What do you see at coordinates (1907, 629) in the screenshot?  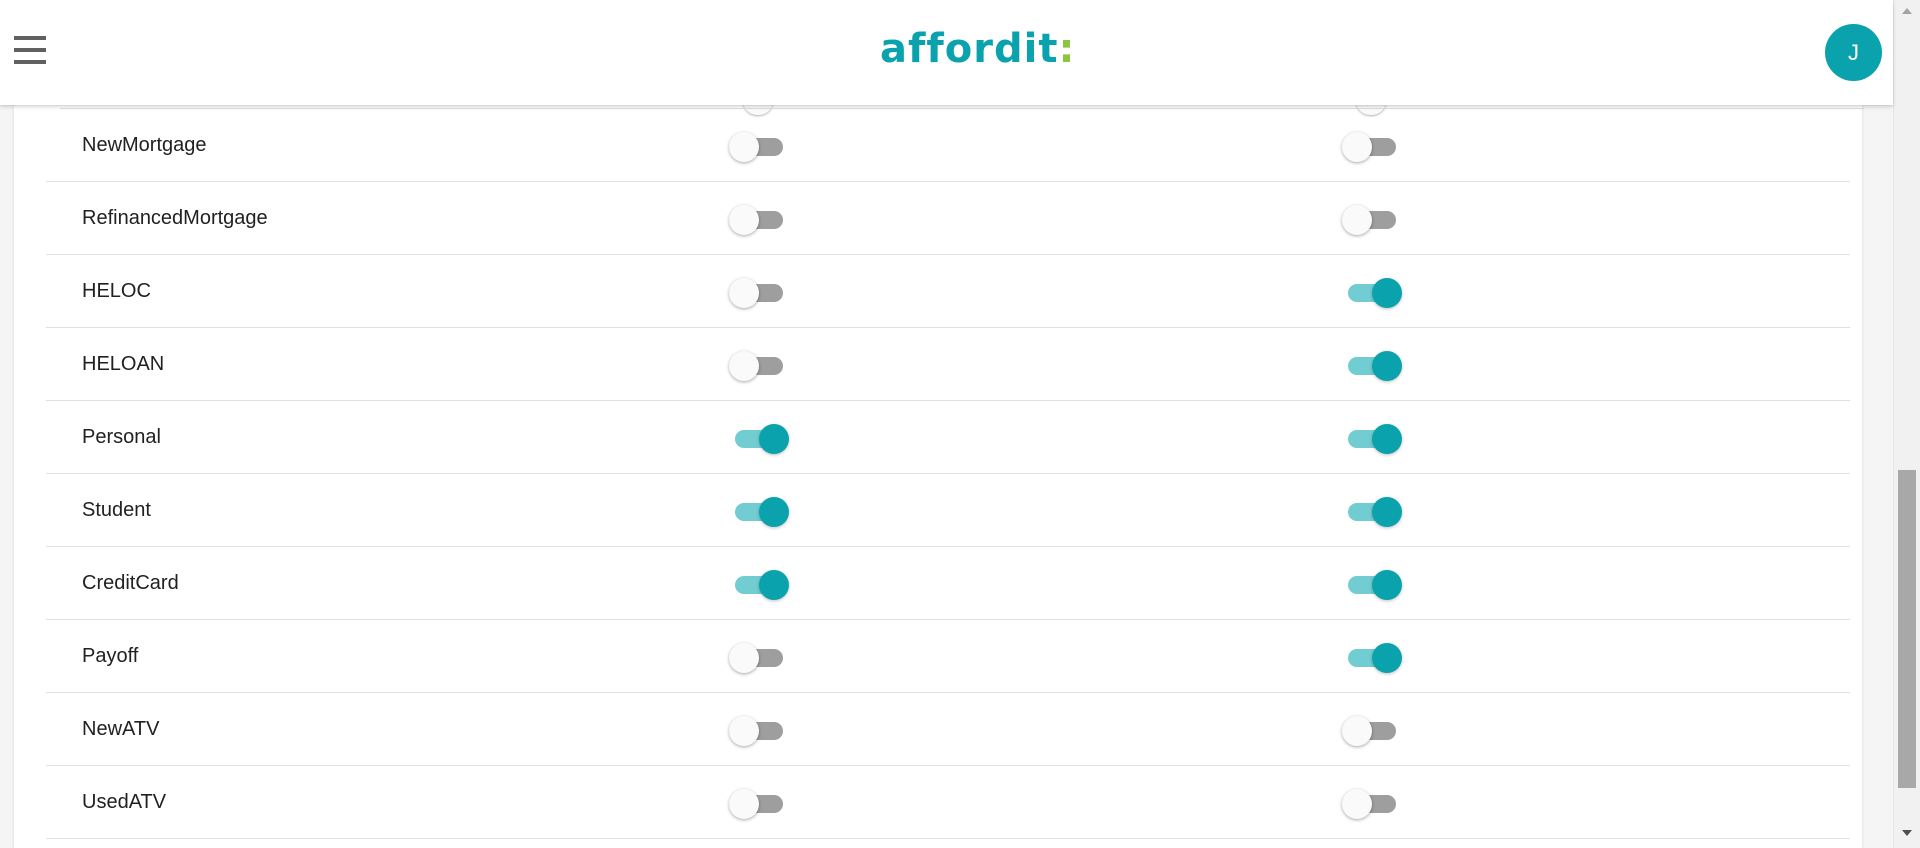 I see `scrollbar-thumb` at bounding box center [1907, 629].